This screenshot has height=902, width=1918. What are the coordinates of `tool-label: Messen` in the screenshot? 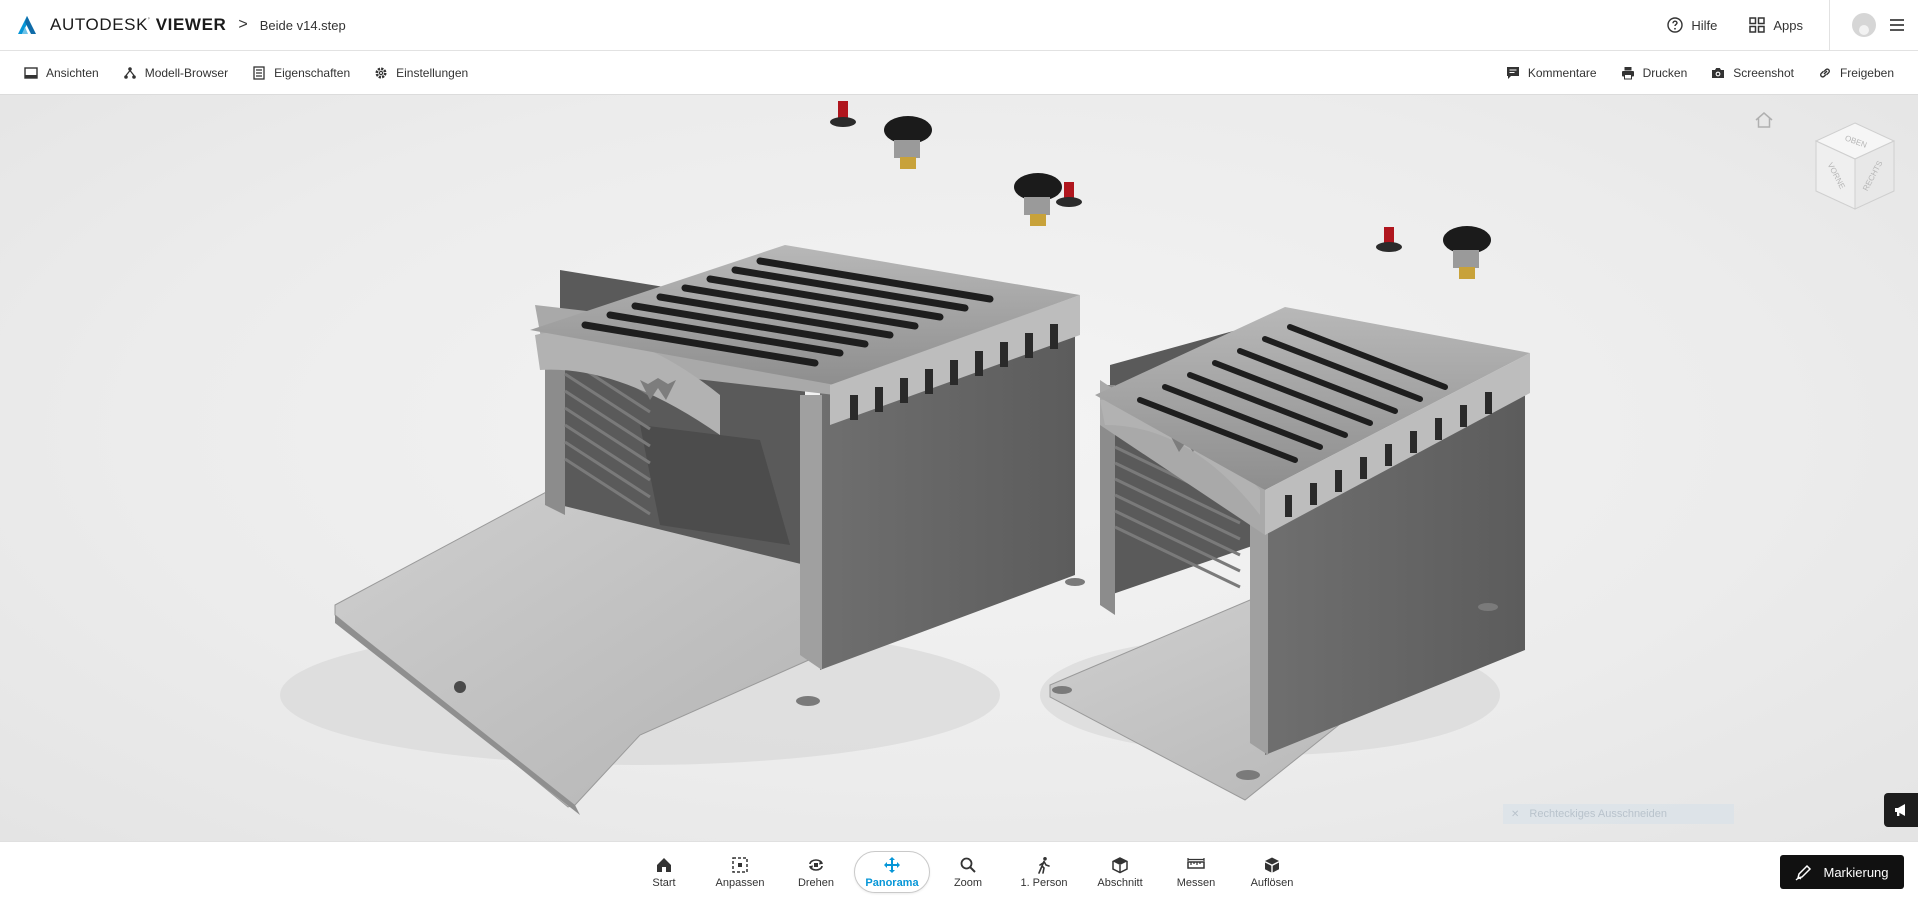 It's located at (1196, 882).